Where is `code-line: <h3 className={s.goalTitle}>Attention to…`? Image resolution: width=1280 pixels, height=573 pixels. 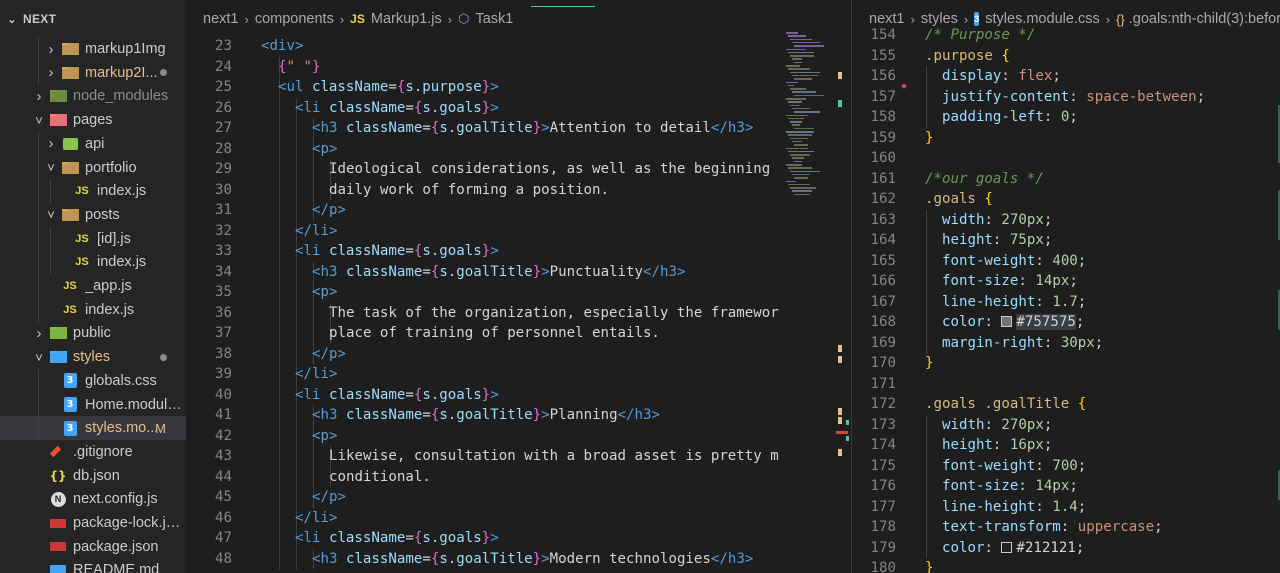
code-line: <h3 className={s.goalTitle}>Attention to… is located at coordinates (520, 128).